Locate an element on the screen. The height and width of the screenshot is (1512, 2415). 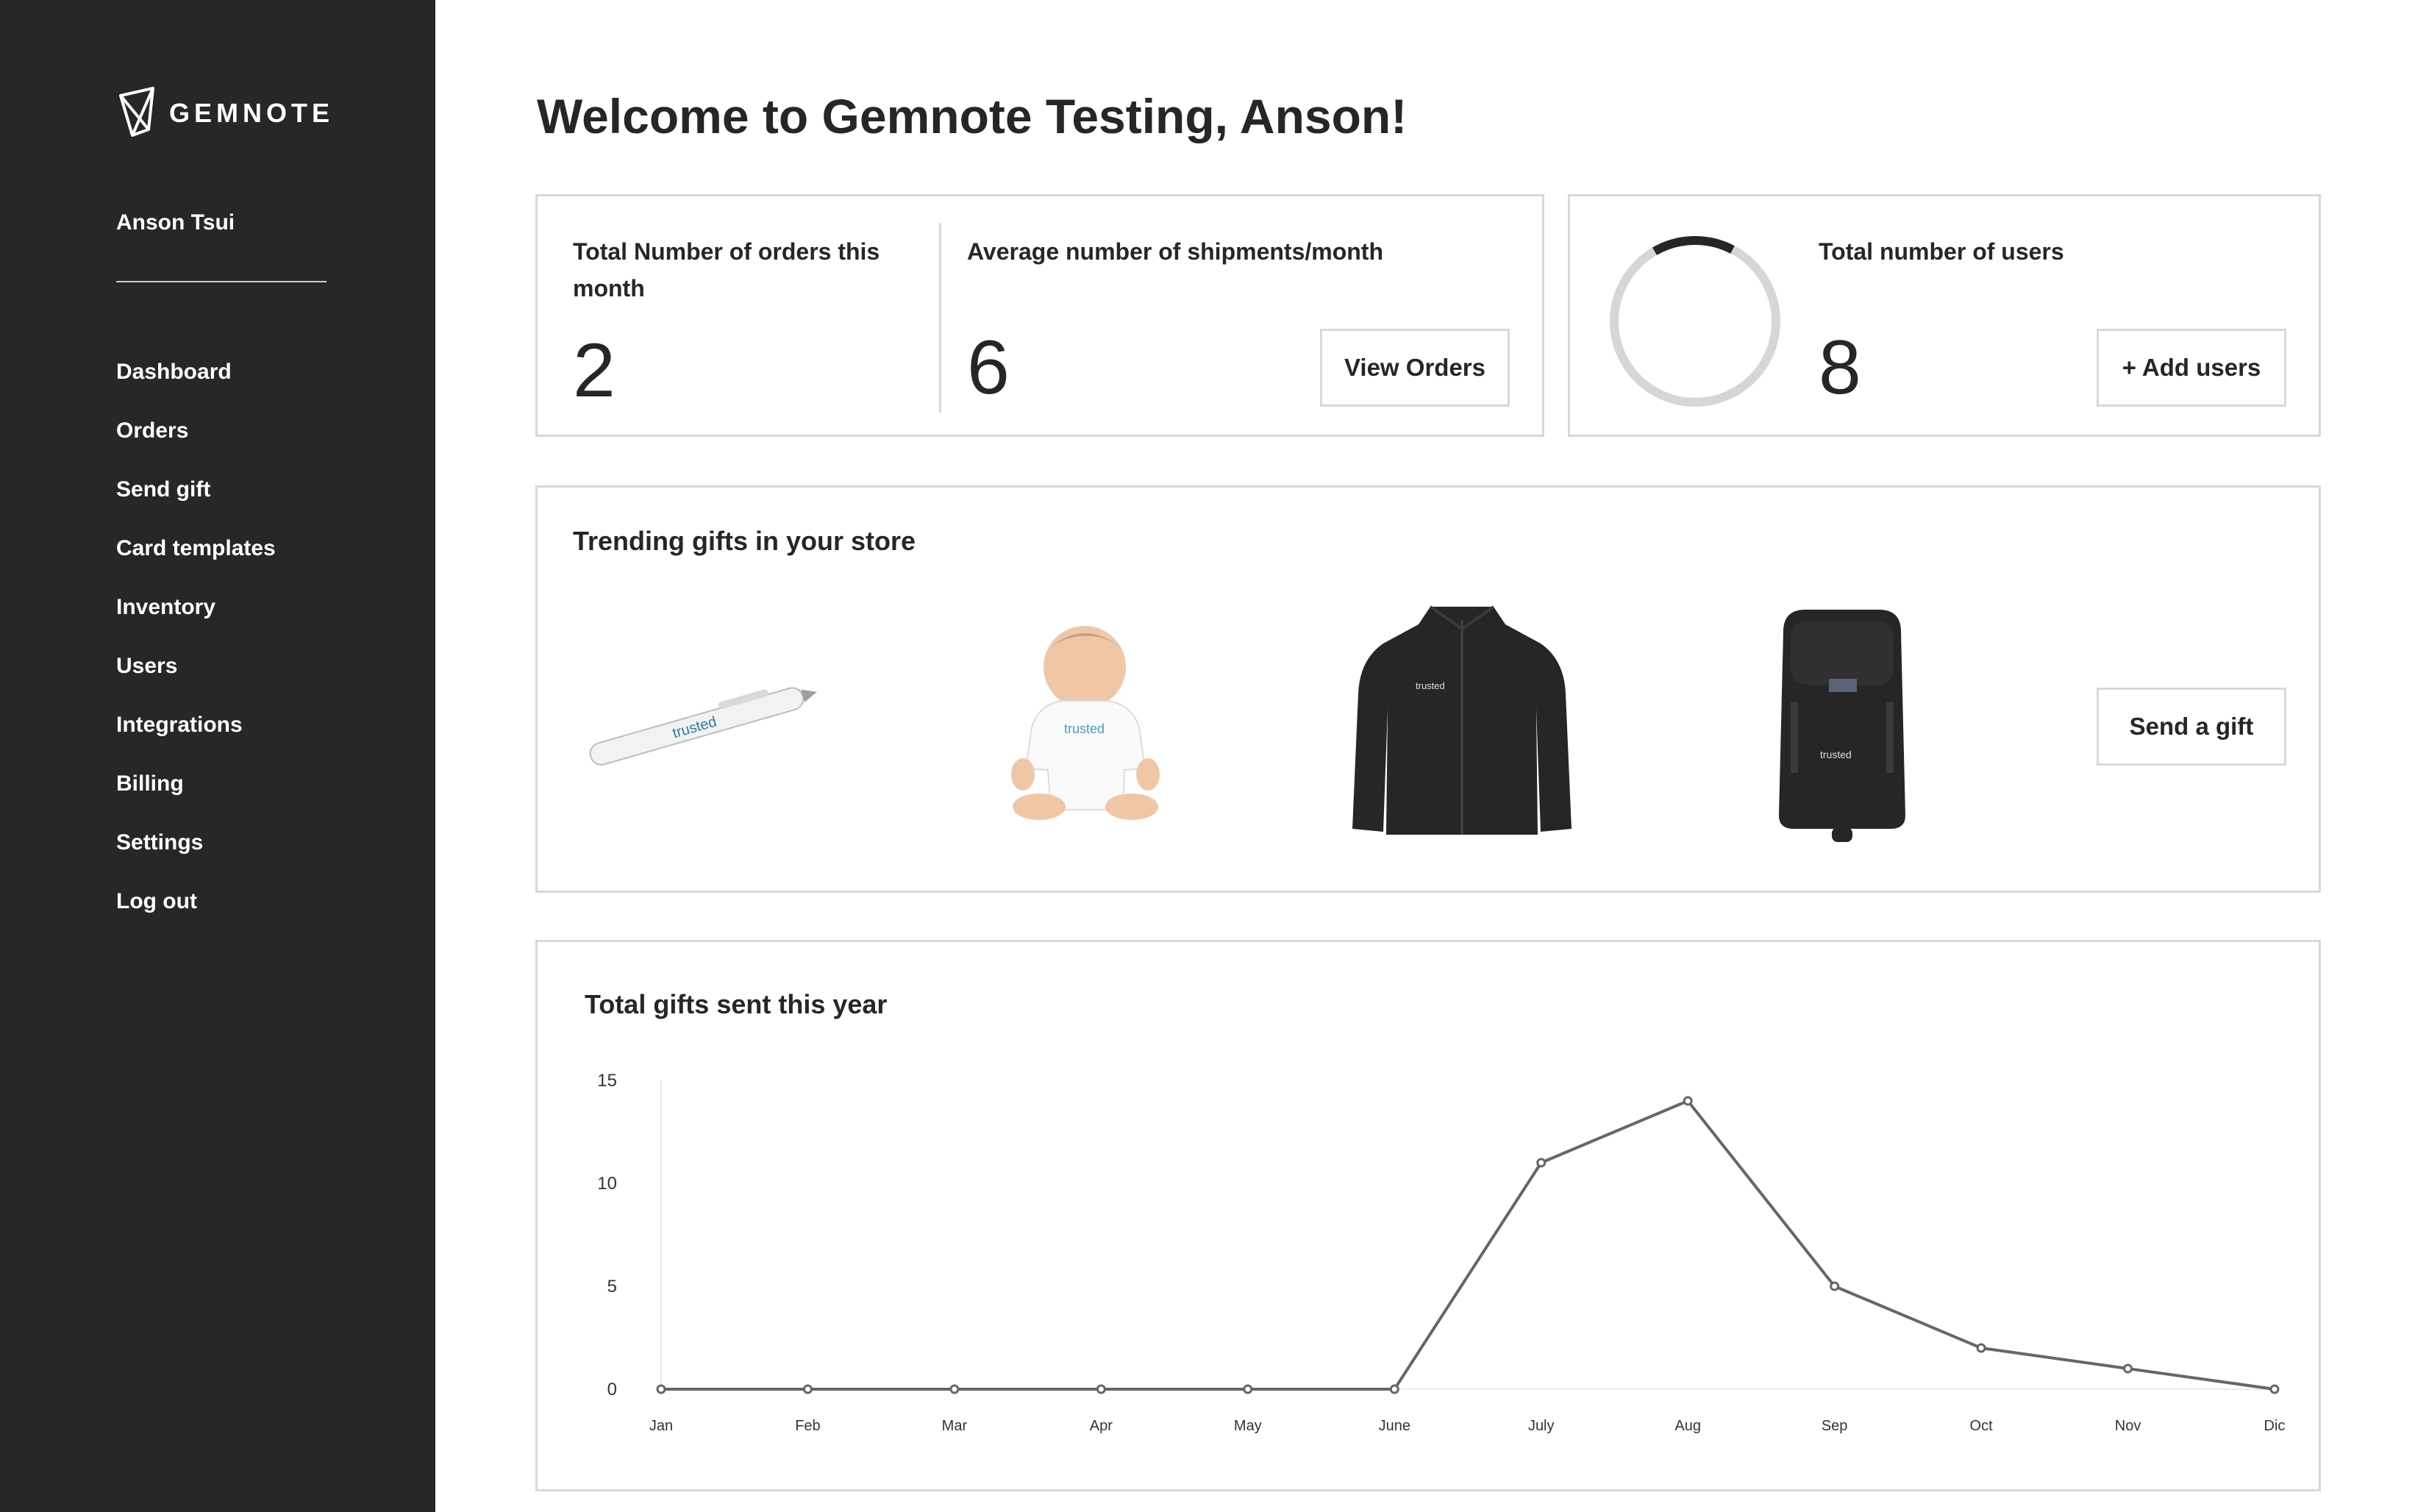
brand-logo: GEMNOTE is located at coordinates (225, 114).